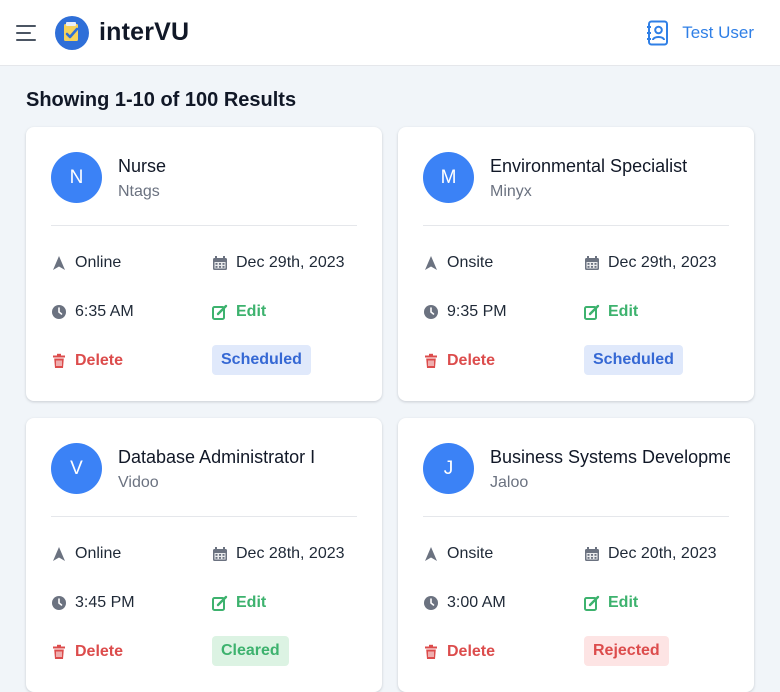  I want to click on hamburger-menu-icon, so click(27, 33).